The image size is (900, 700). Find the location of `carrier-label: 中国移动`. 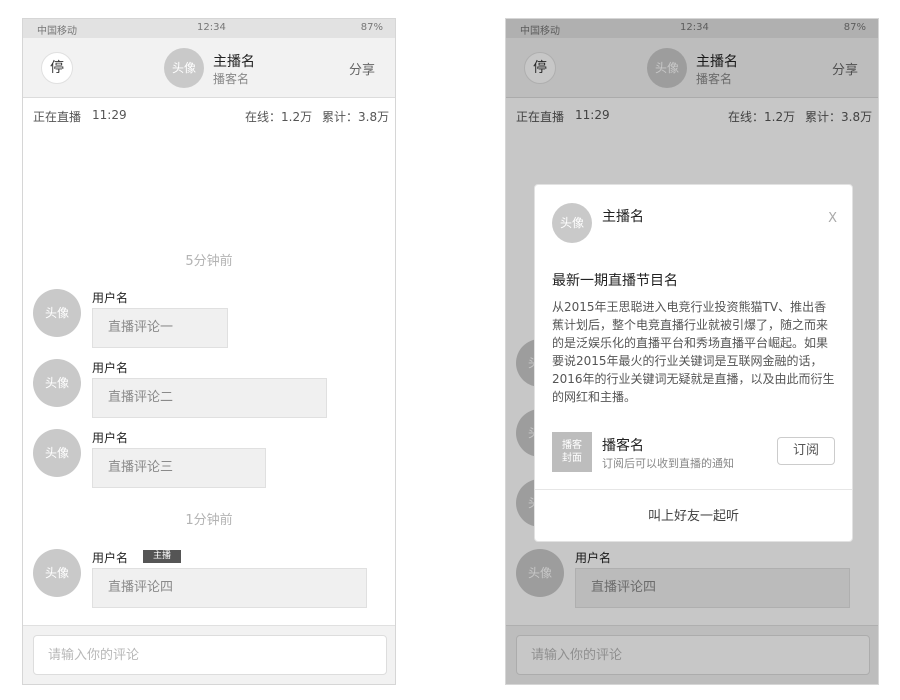

carrier-label: 中国移动 is located at coordinates (57, 31).